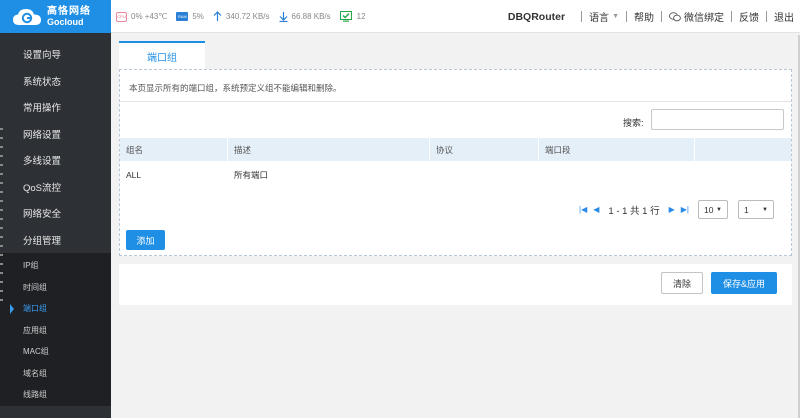 This screenshot has width=800, height=418. What do you see at coordinates (617, 149) in the screenshot?
I see `column-header-port-range: 端口段` at bounding box center [617, 149].